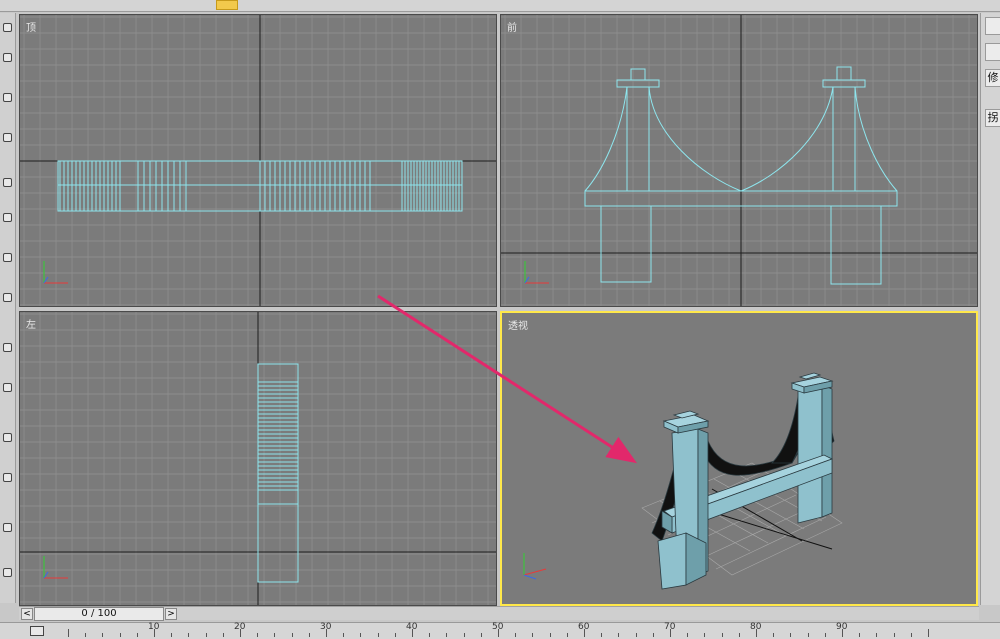 The image size is (1000, 639). Describe the element at coordinates (512, 26) in the screenshot. I see `viewport-label-front: 前` at that location.